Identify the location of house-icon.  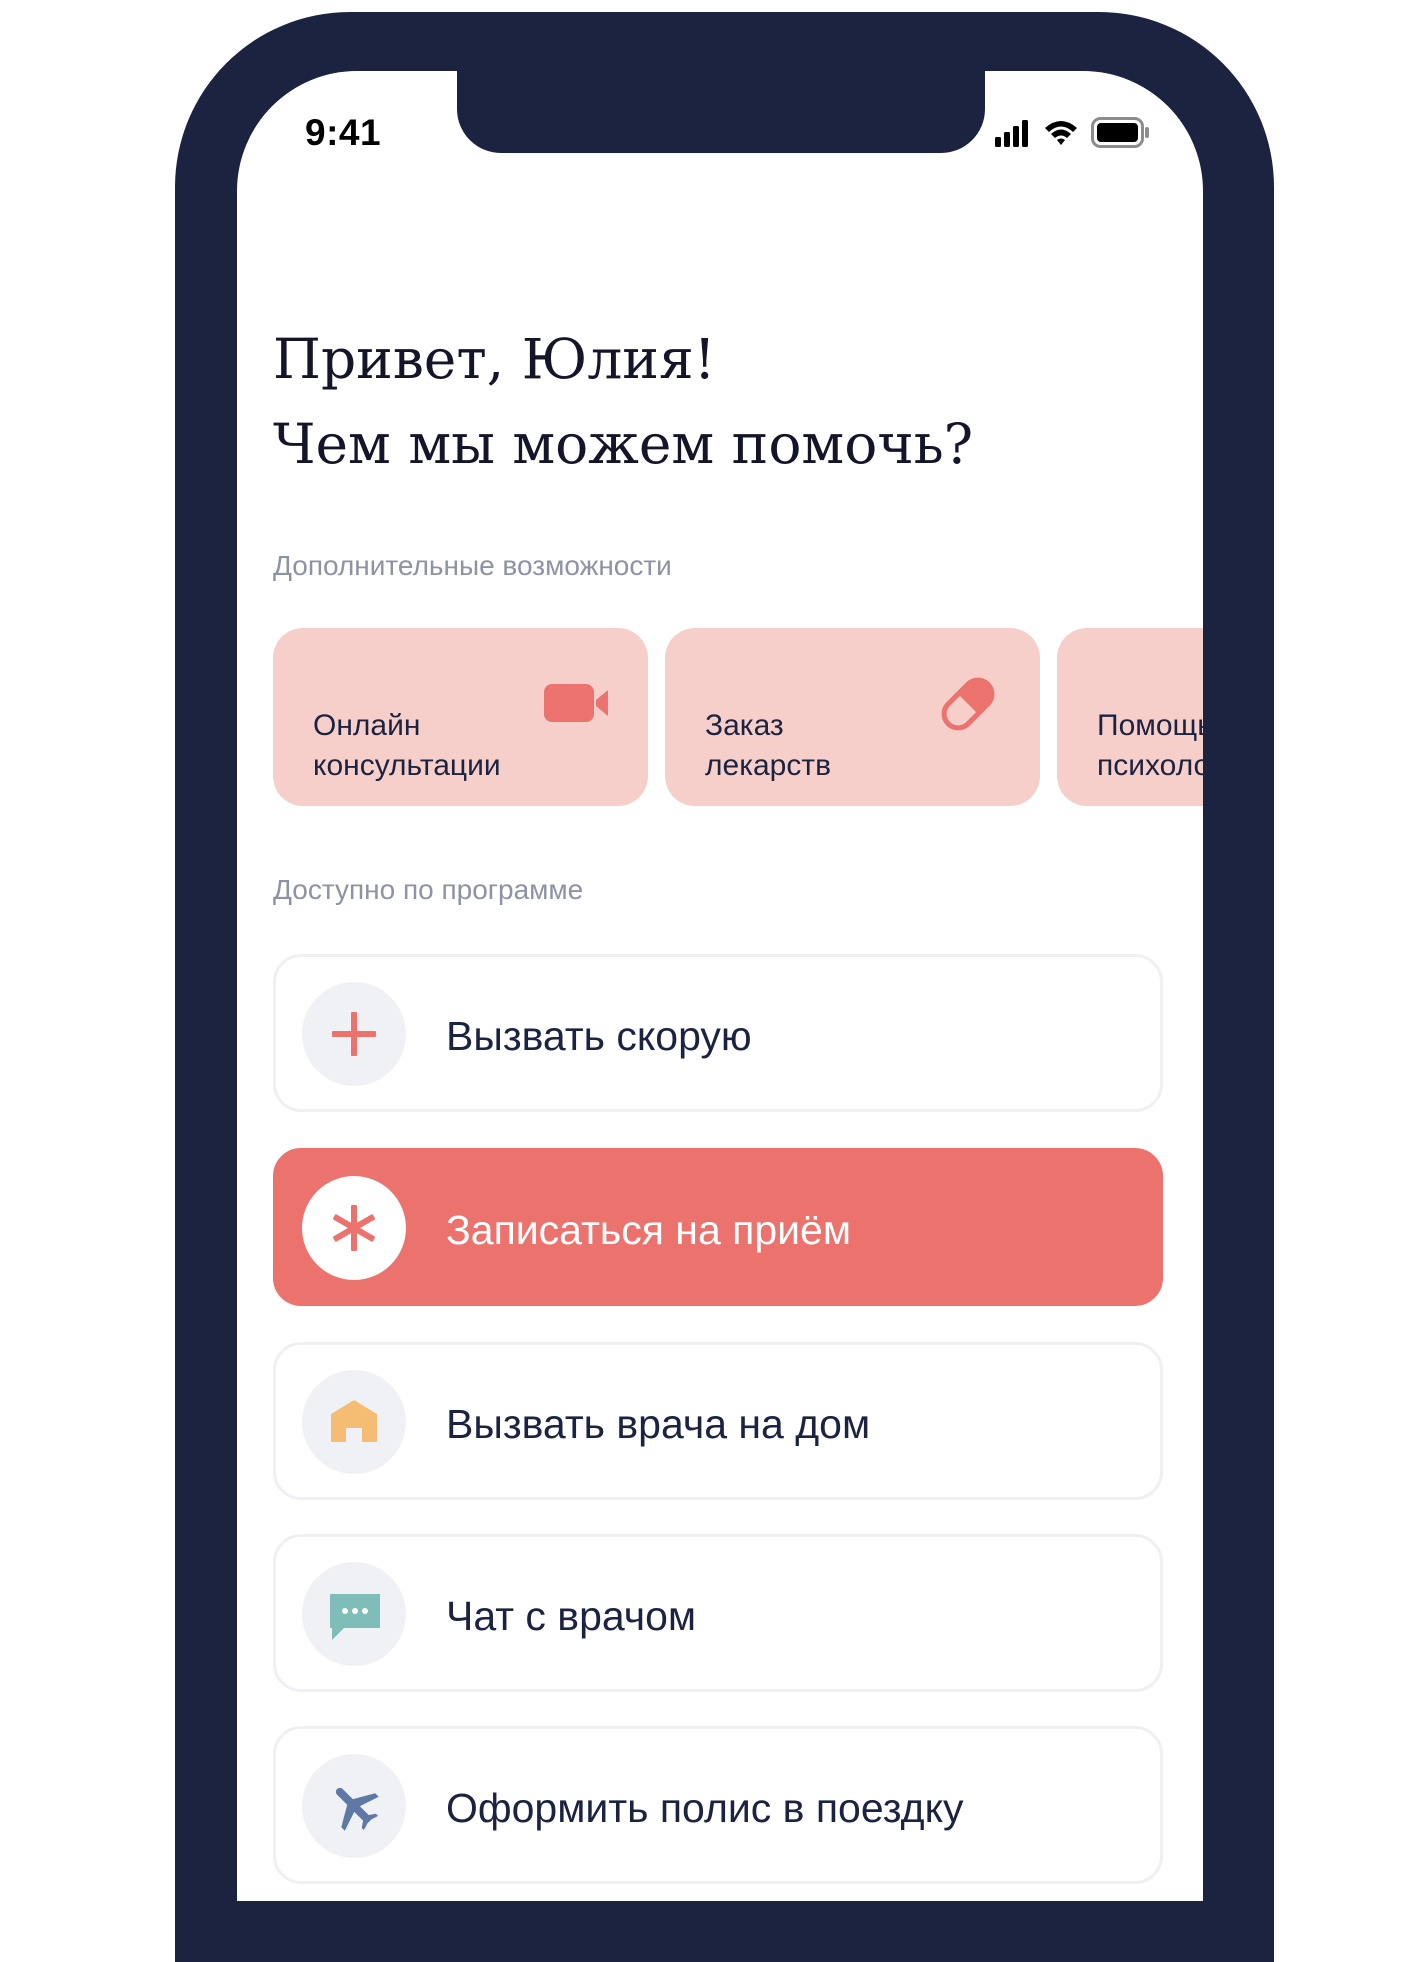
(354, 1423).